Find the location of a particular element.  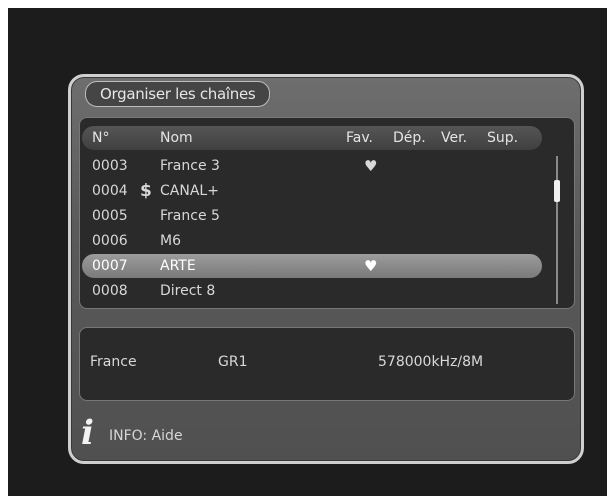

window-title: Organiser les chaînes is located at coordinates (178, 94).